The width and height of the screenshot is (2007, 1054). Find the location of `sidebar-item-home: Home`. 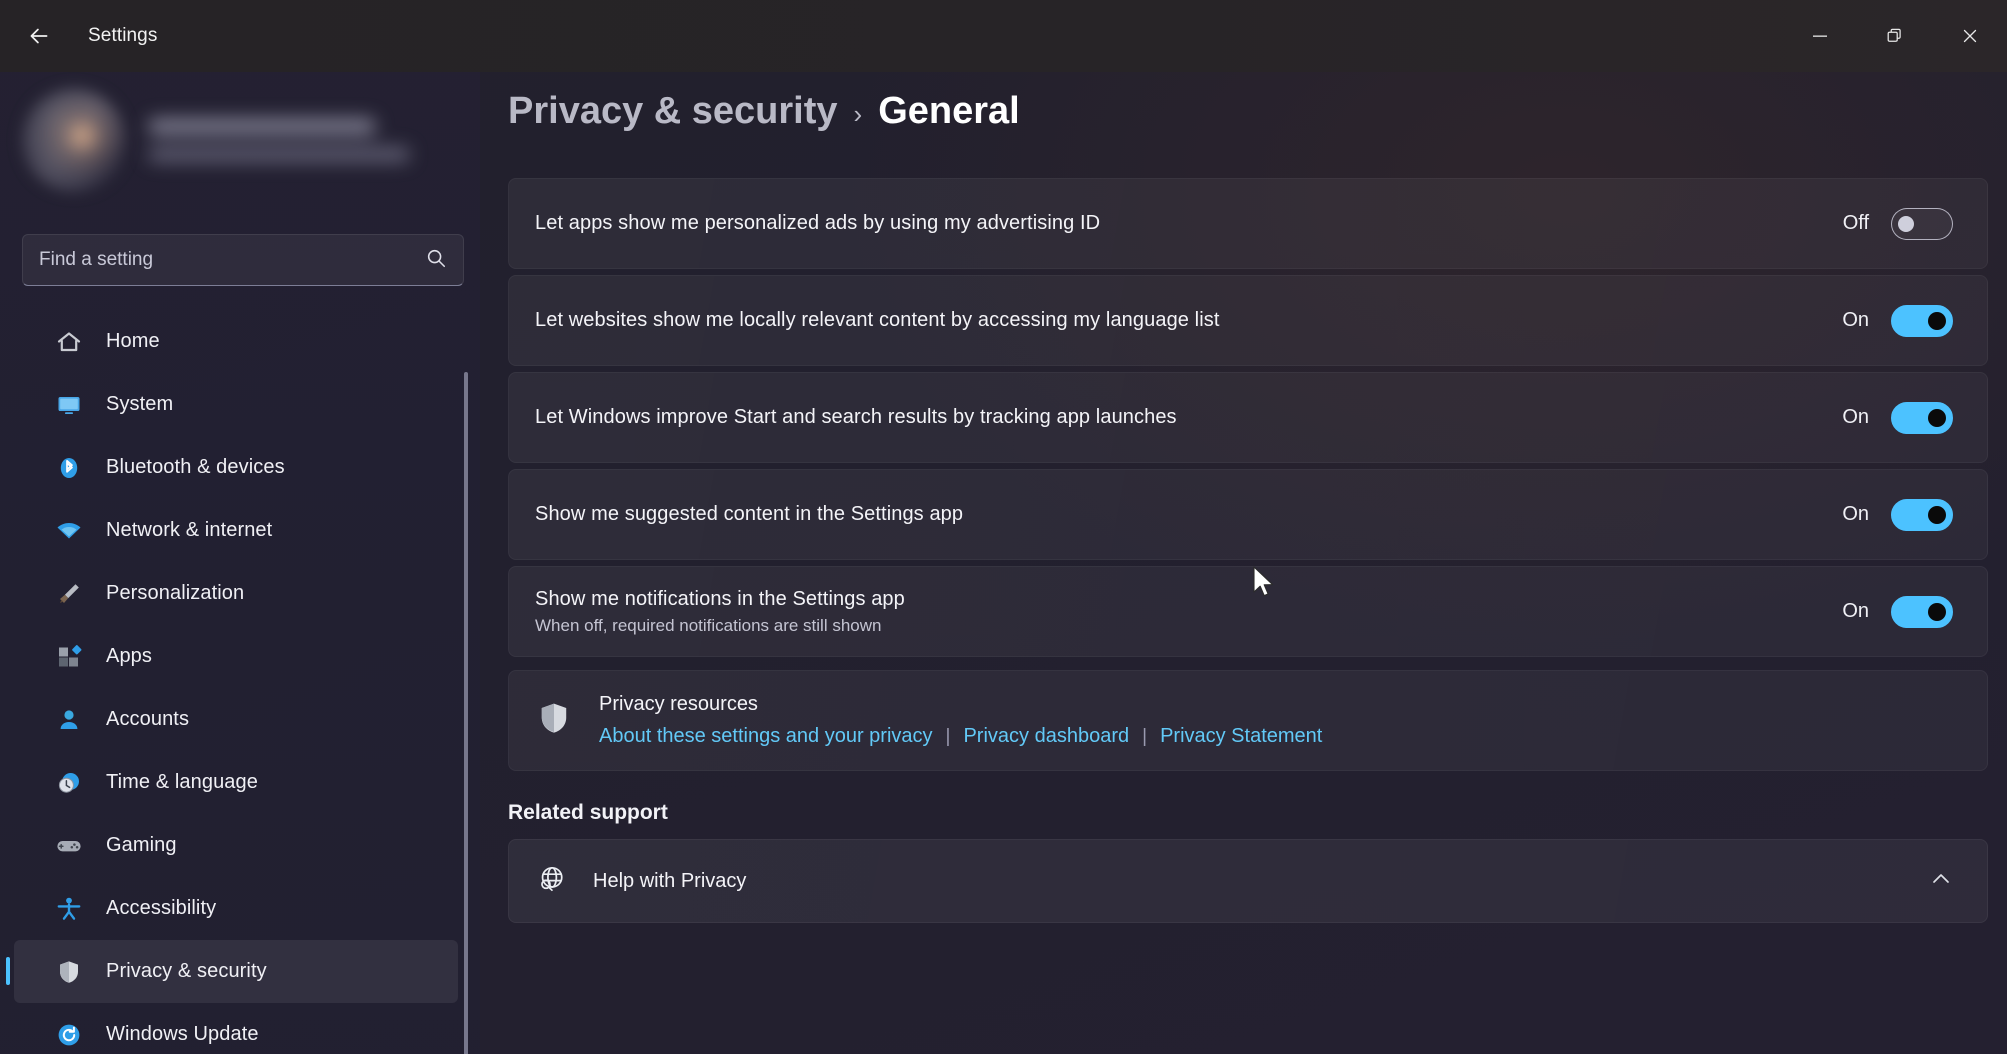

sidebar-item-home: Home is located at coordinates (236, 341).